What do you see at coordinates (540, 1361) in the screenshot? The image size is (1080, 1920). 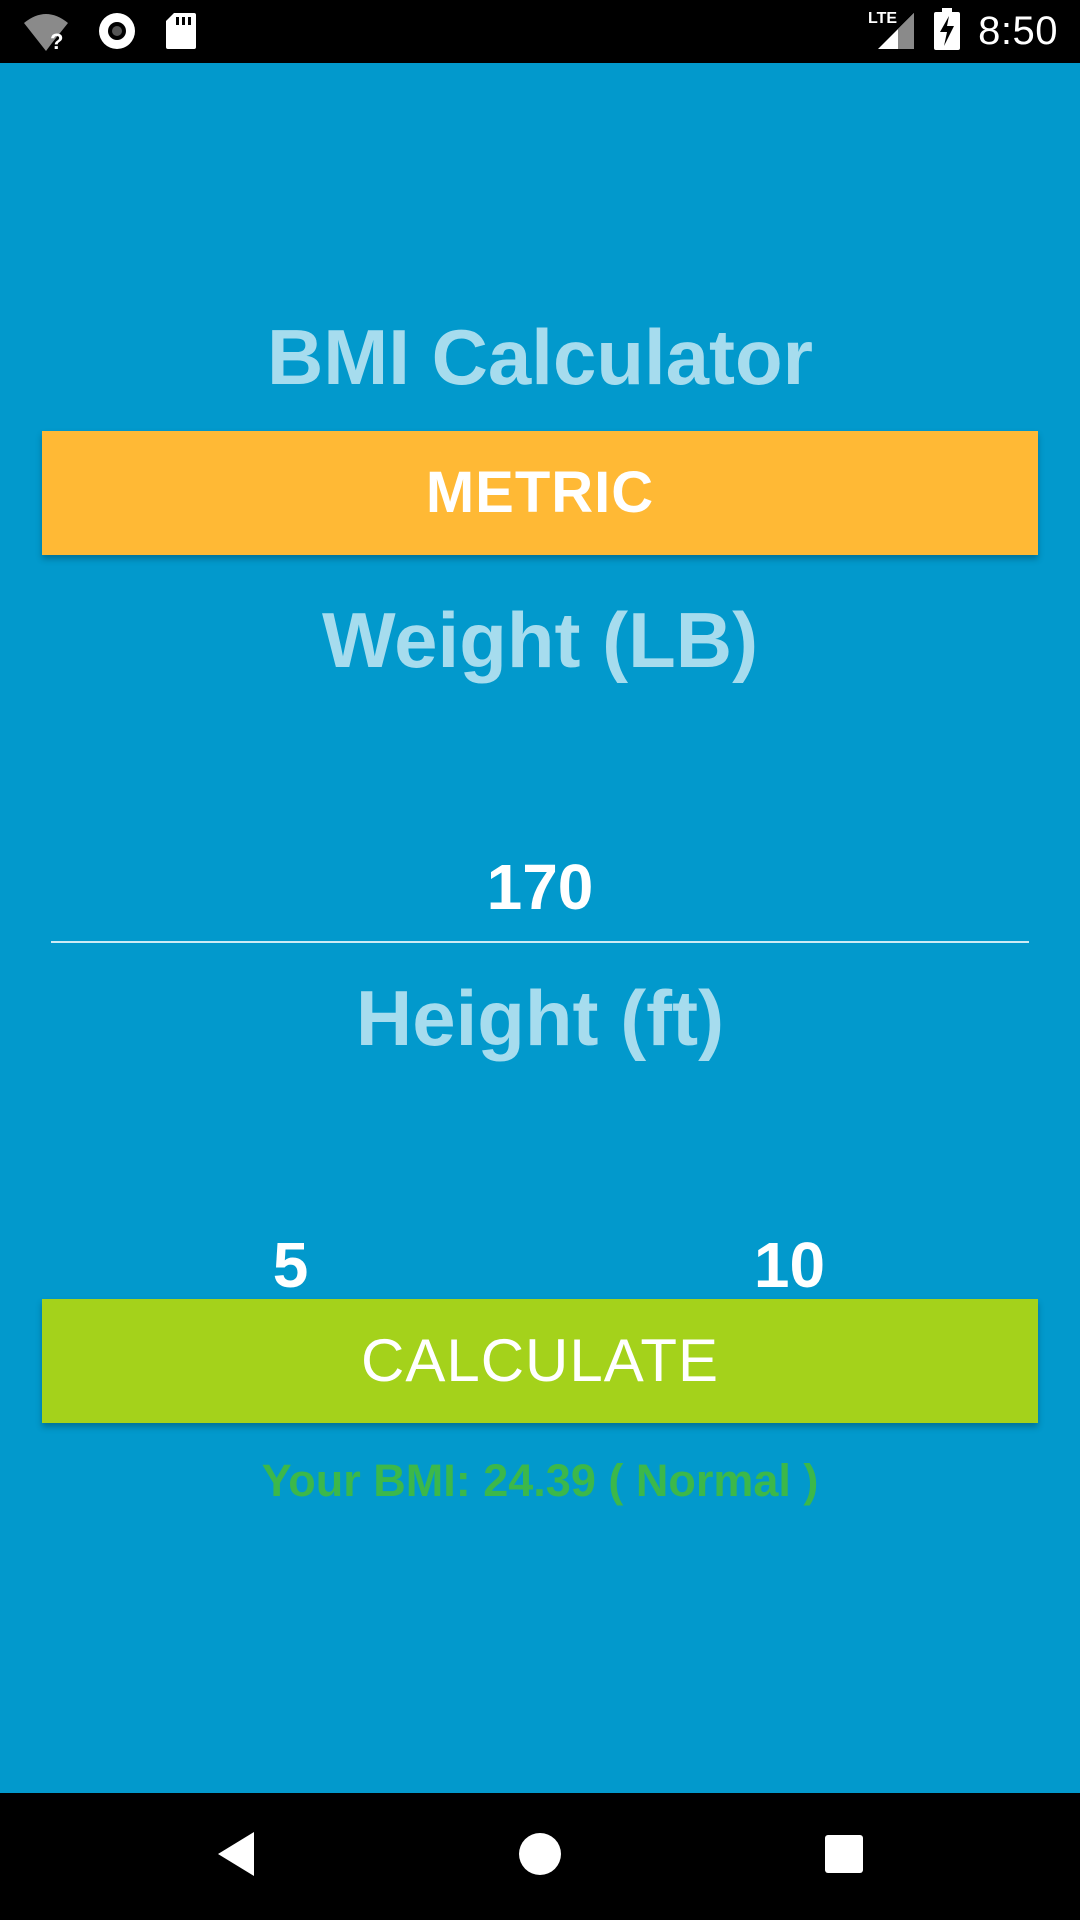 I see `calculate-button: CALCULATE` at bounding box center [540, 1361].